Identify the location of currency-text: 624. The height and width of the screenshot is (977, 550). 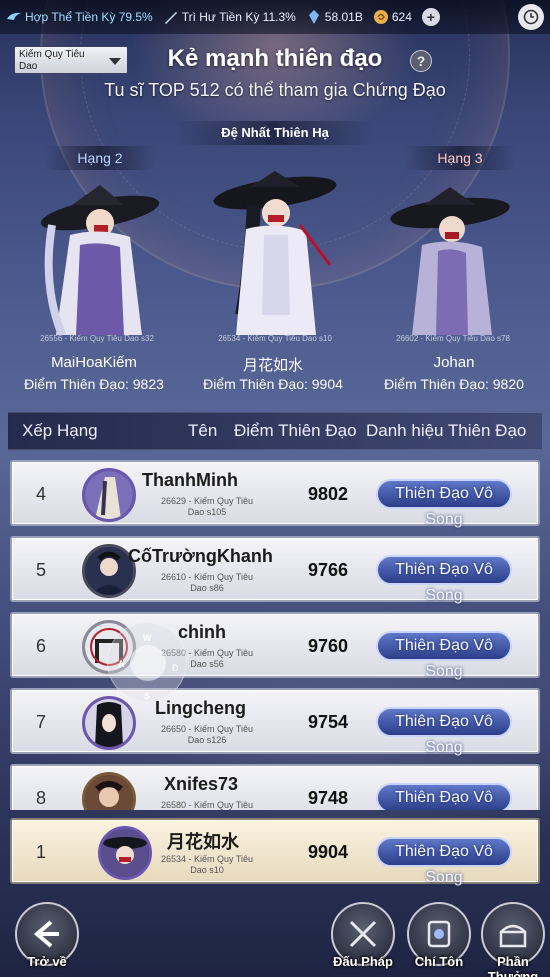
(401, 17).